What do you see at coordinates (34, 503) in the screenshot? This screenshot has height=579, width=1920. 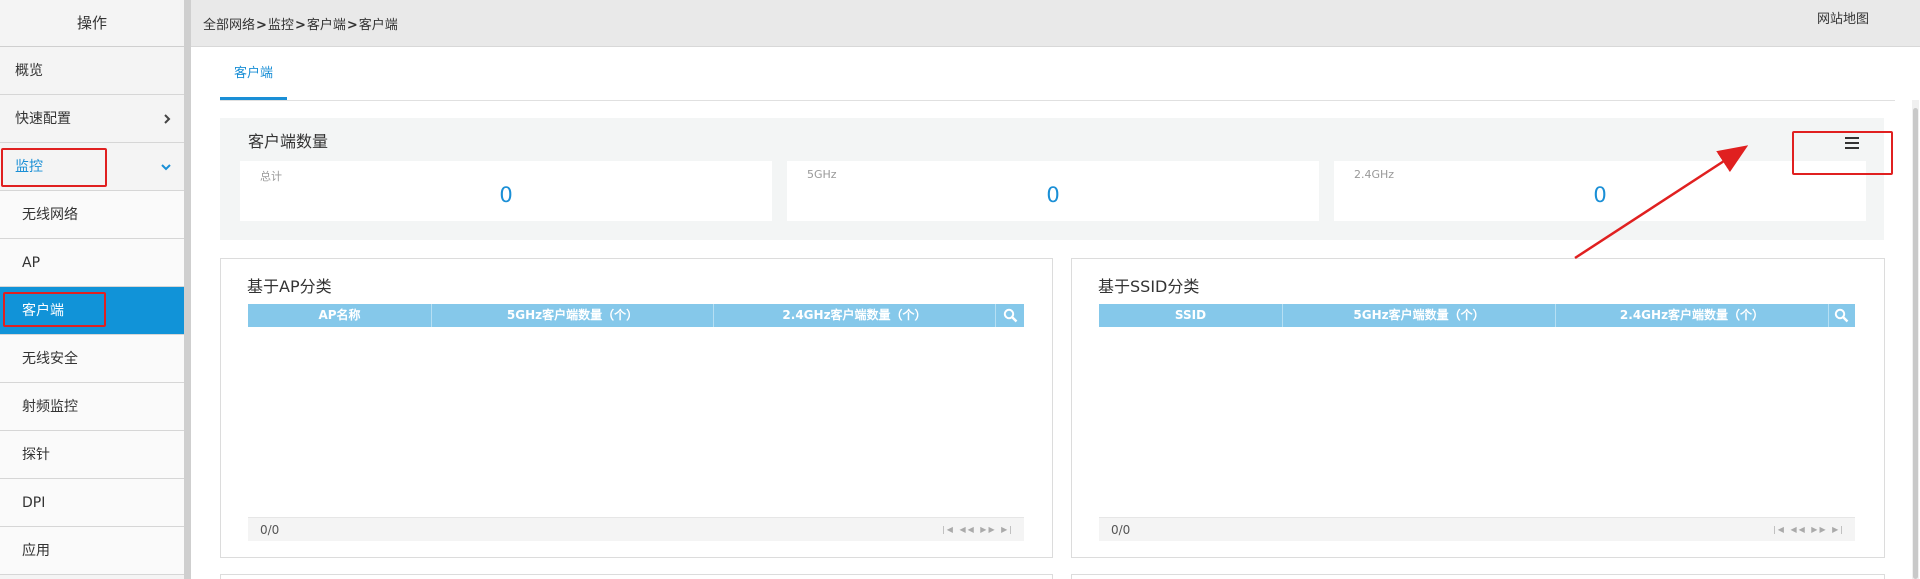 I see `sidebar-item-label: DPI` at bounding box center [34, 503].